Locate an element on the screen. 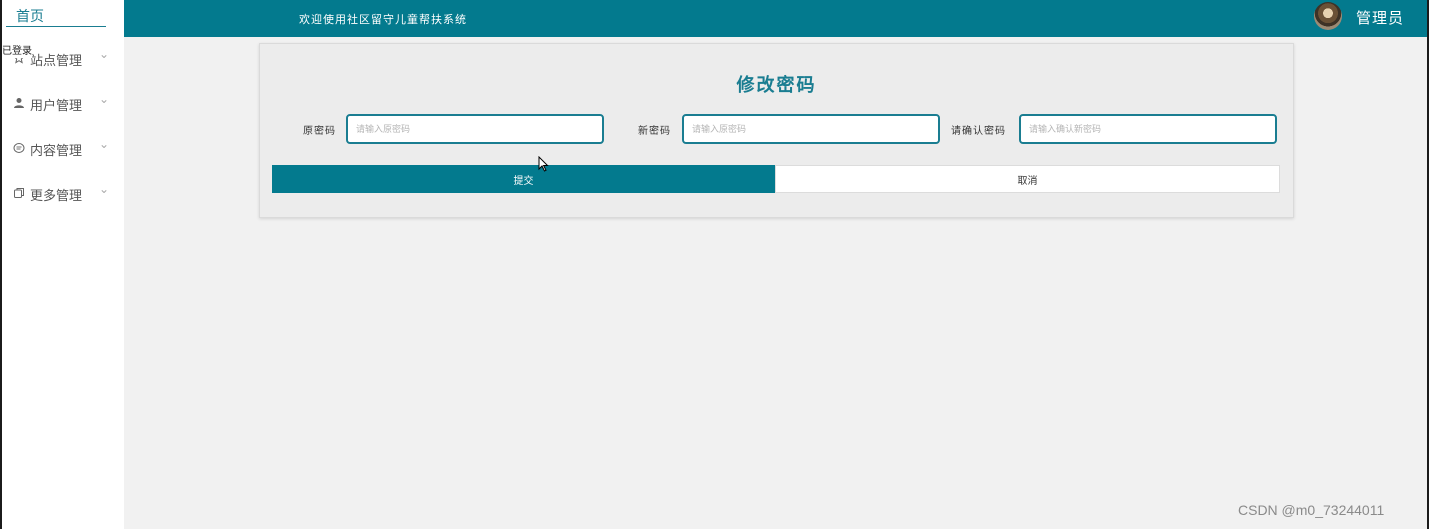  sidebar-item-more: 更多管理 ⌄ is located at coordinates (63, 193).